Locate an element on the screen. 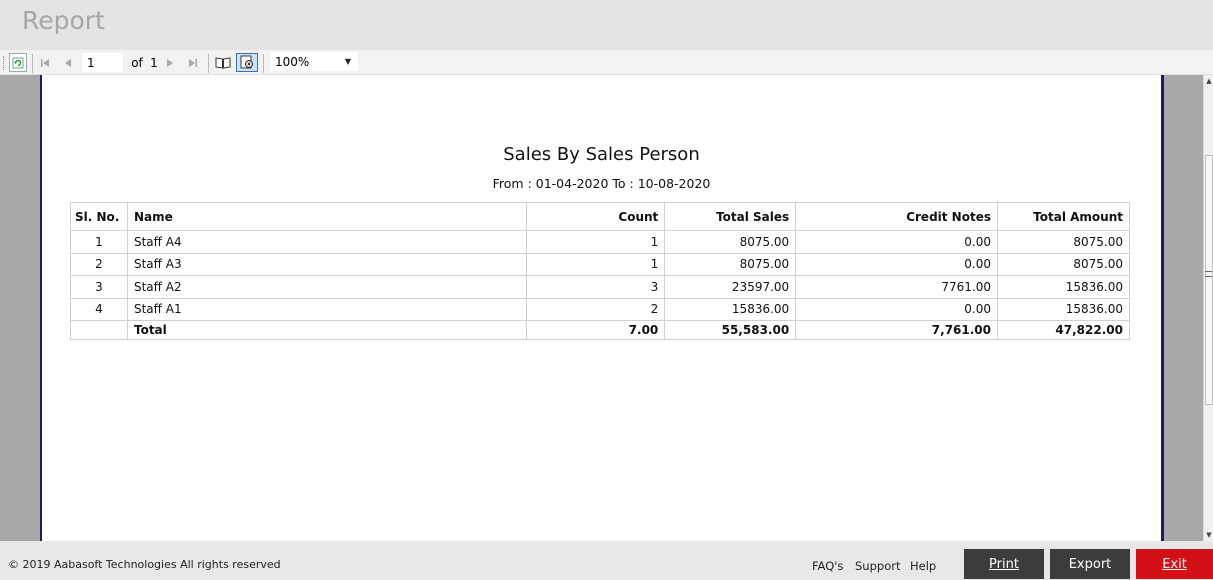 The height and width of the screenshot is (580, 1213). cell-sl-no: 4 is located at coordinates (99, 309).